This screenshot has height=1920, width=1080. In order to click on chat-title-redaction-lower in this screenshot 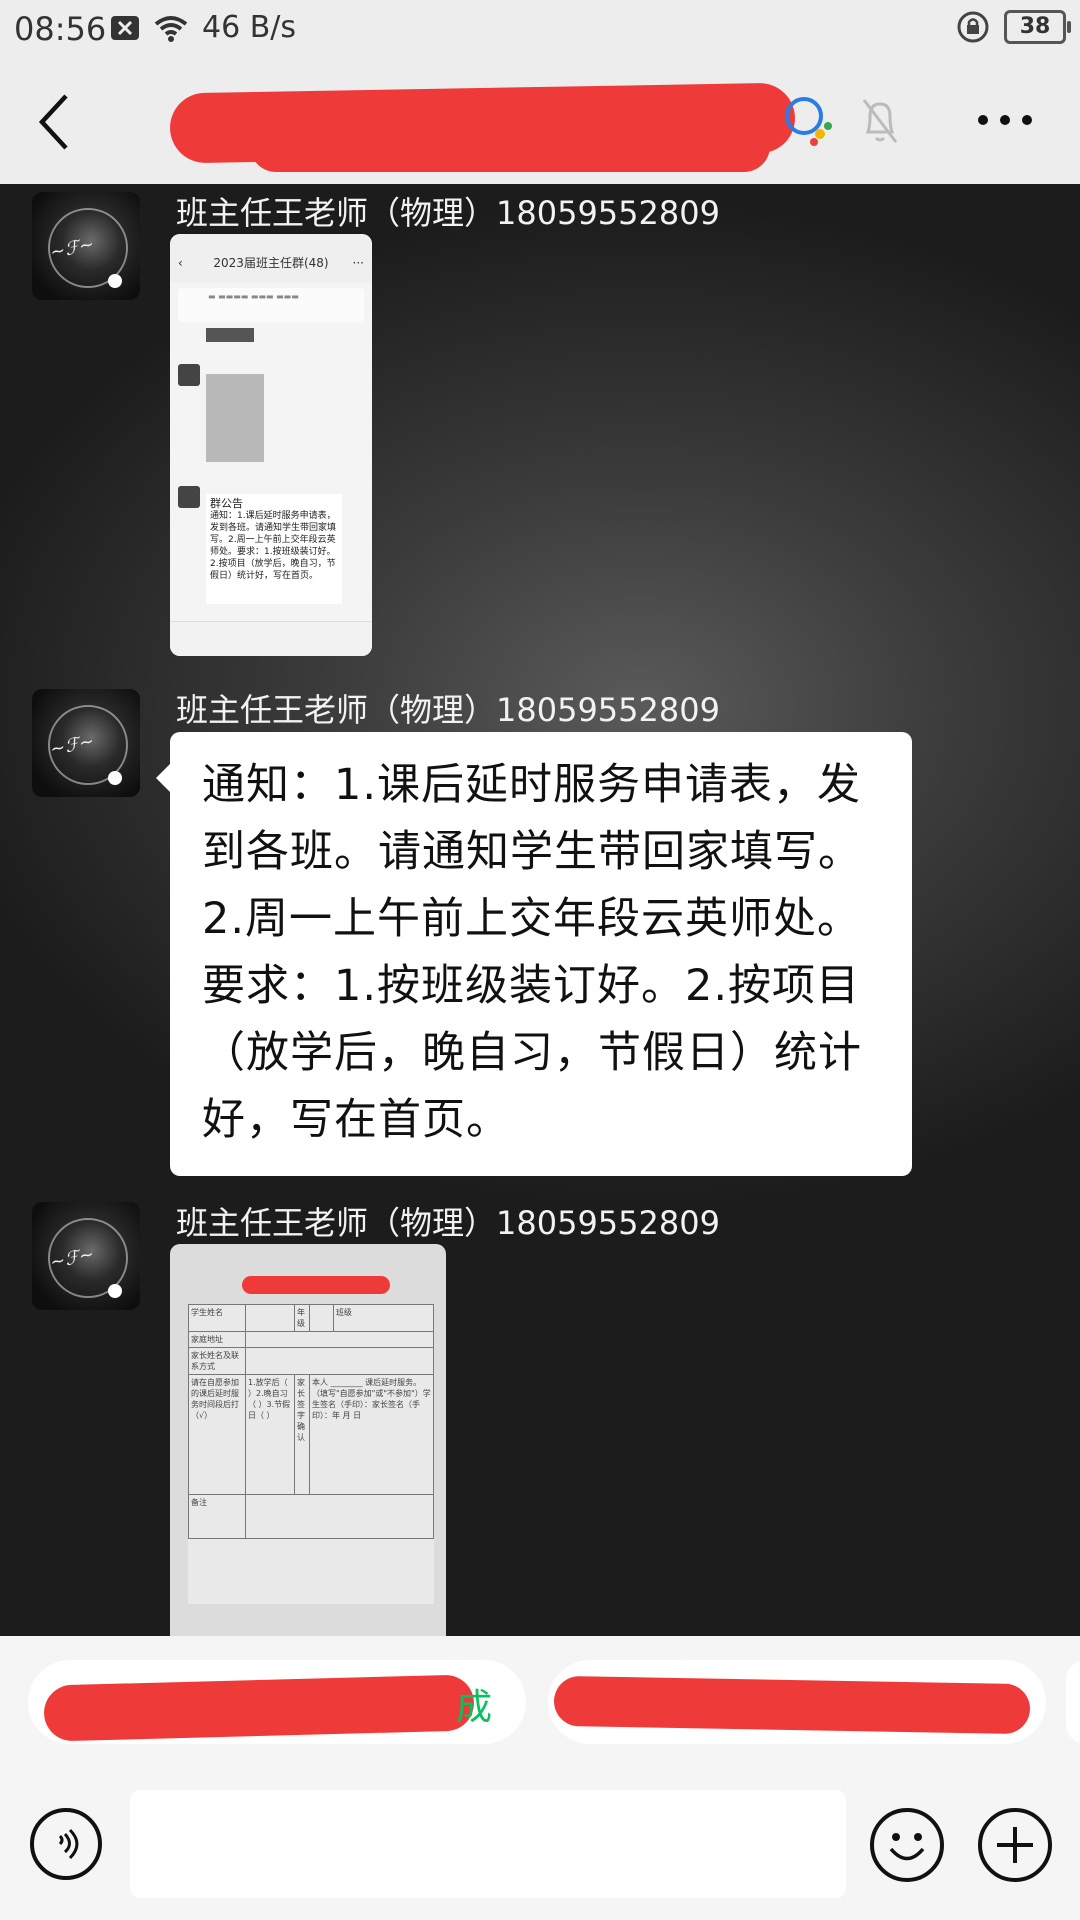, I will do `click(510, 146)`.